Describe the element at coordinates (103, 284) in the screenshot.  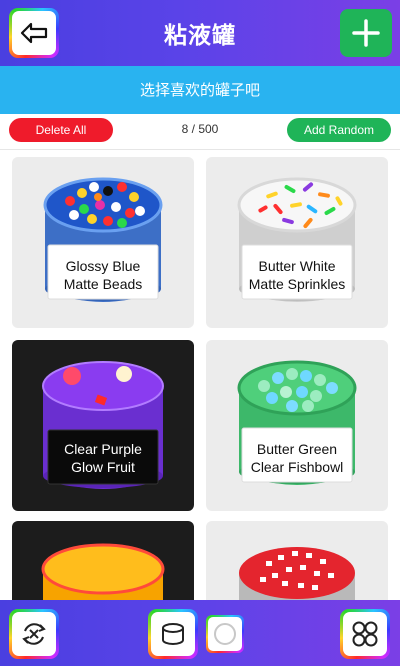
I see `jar-name-line2: Matte Beads` at that location.